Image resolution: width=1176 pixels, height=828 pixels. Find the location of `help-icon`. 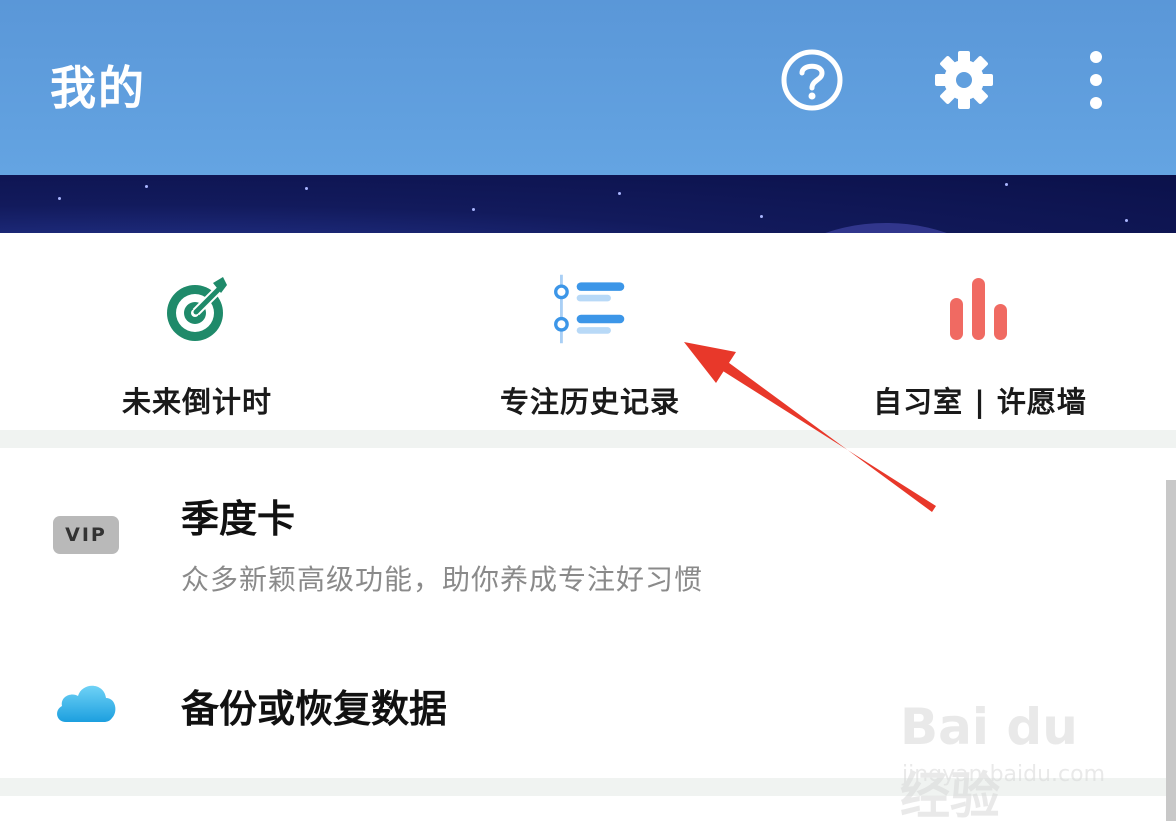

help-icon is located at coordinates (812, 80).